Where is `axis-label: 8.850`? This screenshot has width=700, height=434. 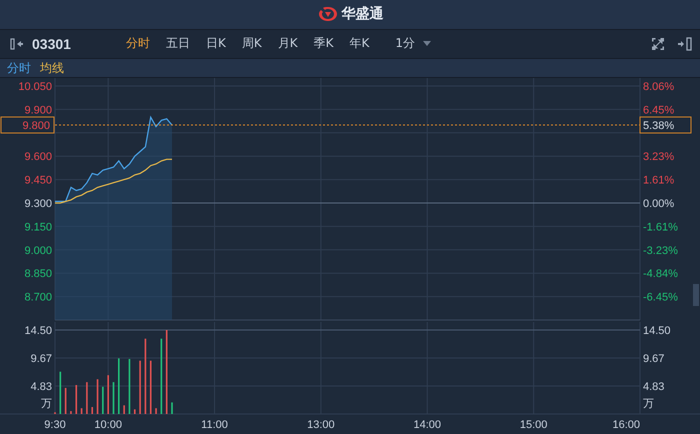
axis-label: 8.850 is located at coordinates (38, 274).